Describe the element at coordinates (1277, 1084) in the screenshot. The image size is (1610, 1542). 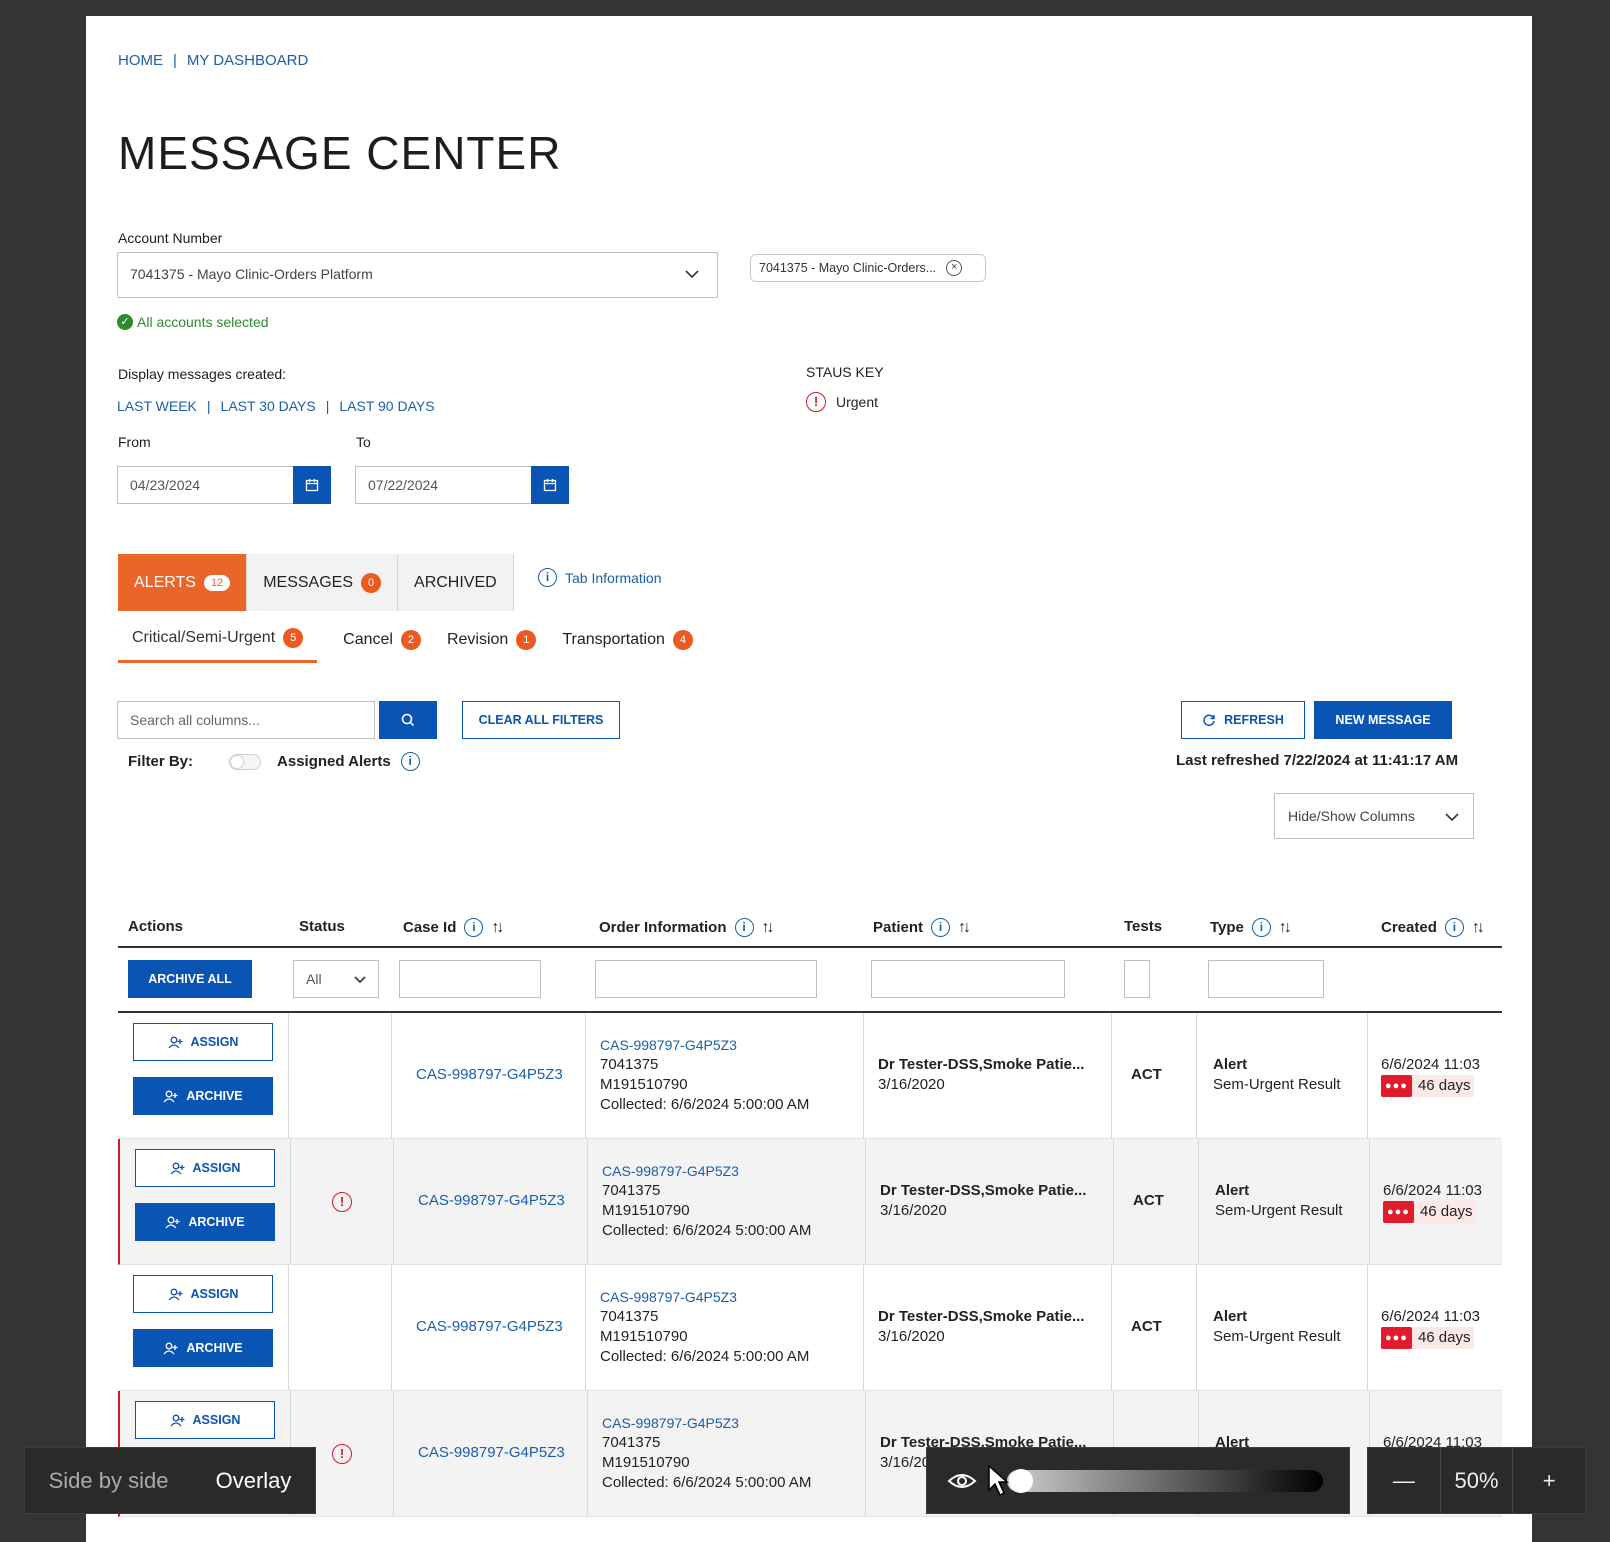
I see `type-subtype: Sem-Urgent Result` at that location.